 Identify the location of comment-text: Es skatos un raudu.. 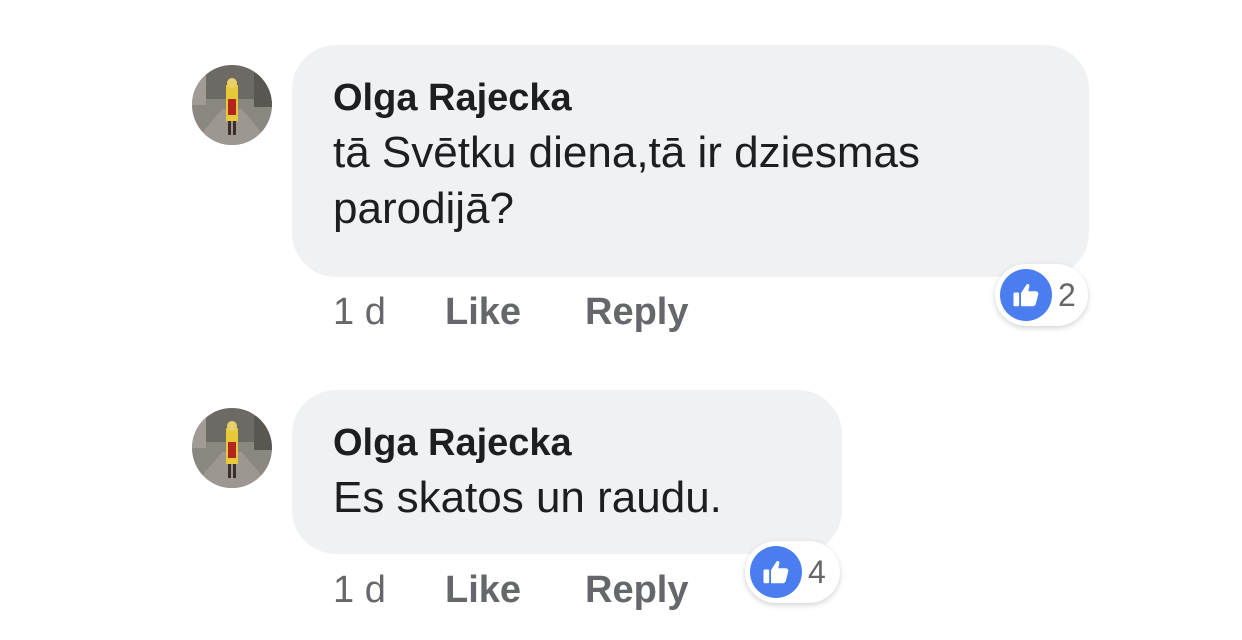
(567, 498).